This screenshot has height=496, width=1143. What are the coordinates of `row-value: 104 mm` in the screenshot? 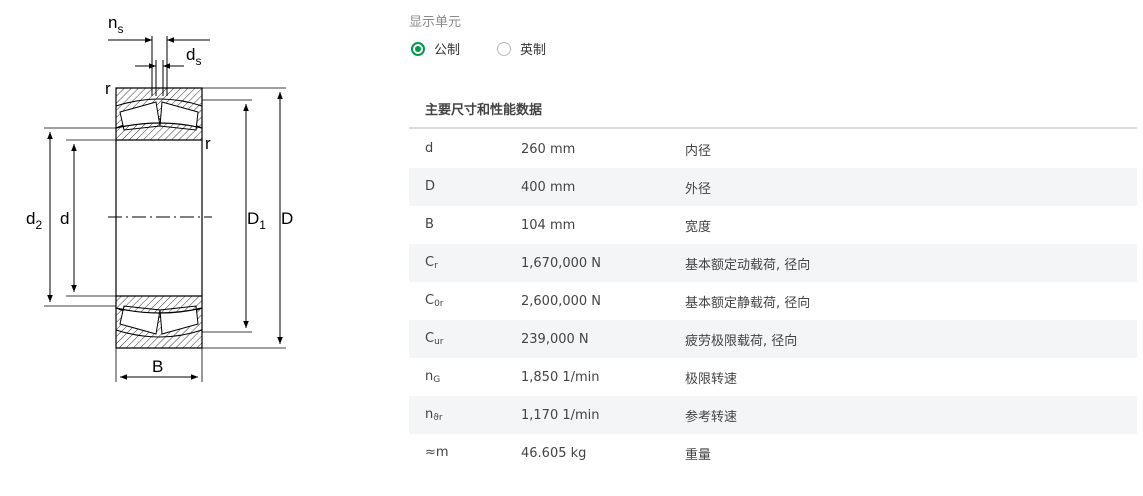 It's located at (548, 225).